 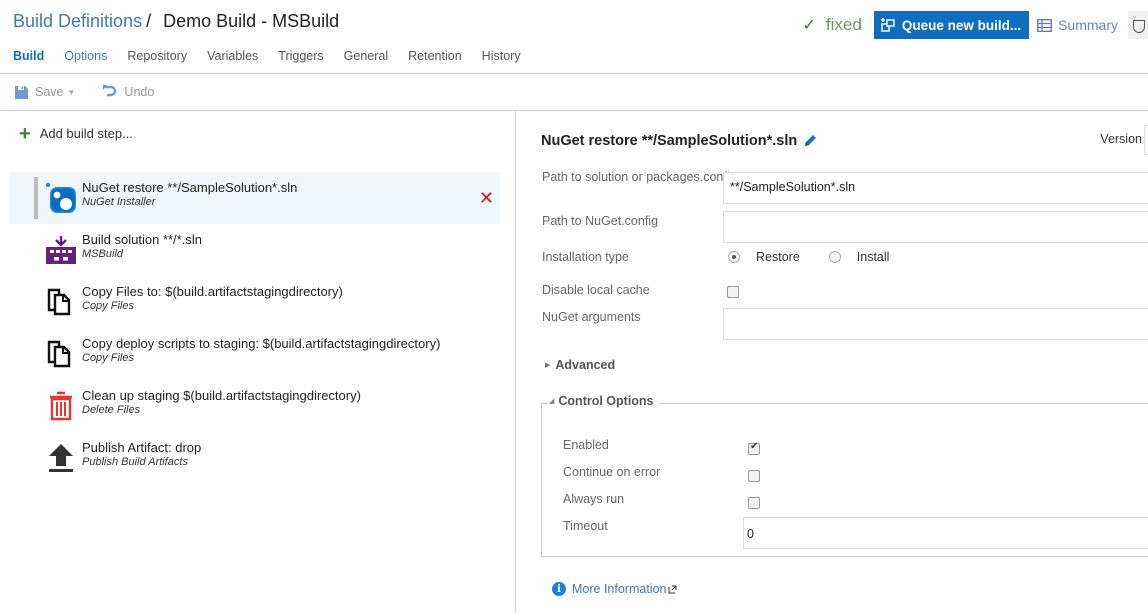 What do you see at coordinates (25, 133) in the screenshot?
I see `plus-icon: +` at bounding box center [25, 133].